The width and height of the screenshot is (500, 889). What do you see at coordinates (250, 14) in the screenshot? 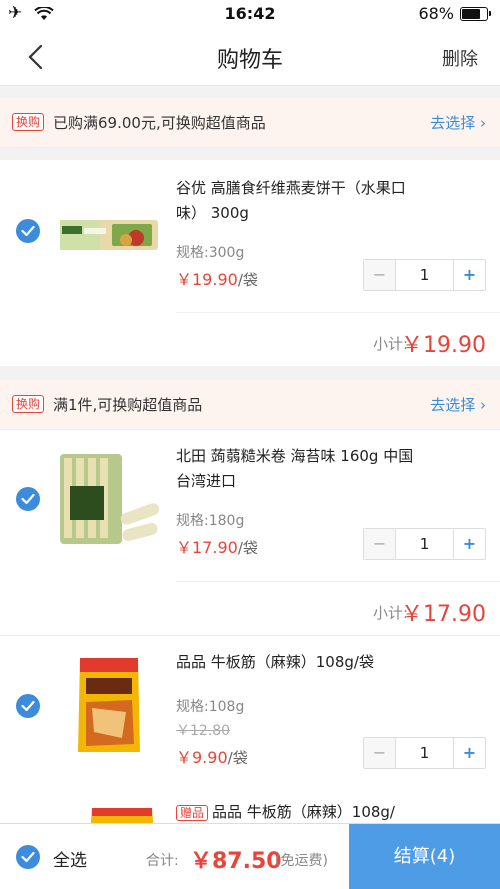
I see `status-bar: ✈ 16:42 68%` at bounding box center [250, 14].